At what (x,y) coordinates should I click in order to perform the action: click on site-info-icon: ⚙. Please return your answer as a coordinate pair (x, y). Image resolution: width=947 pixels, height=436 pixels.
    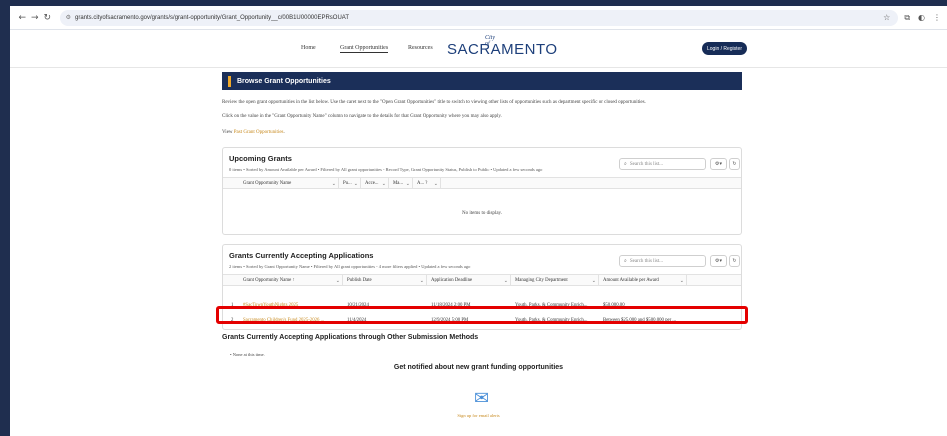
    Looking at the image, I should click on (68, 17).